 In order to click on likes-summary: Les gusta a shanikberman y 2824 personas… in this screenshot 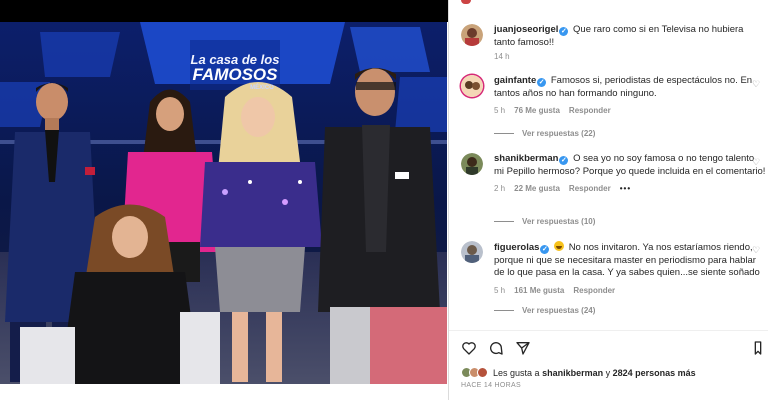, I will do `click(578, 372)`.